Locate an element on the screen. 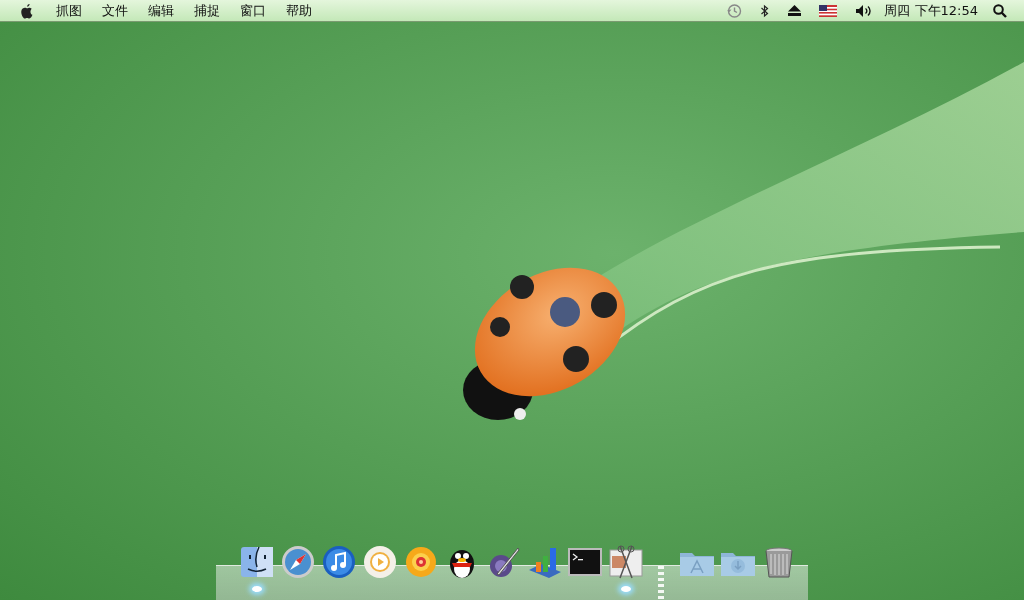 The width and height of the screenshot is (1024, 600). finder-icon is located at coordinates (256, 562).